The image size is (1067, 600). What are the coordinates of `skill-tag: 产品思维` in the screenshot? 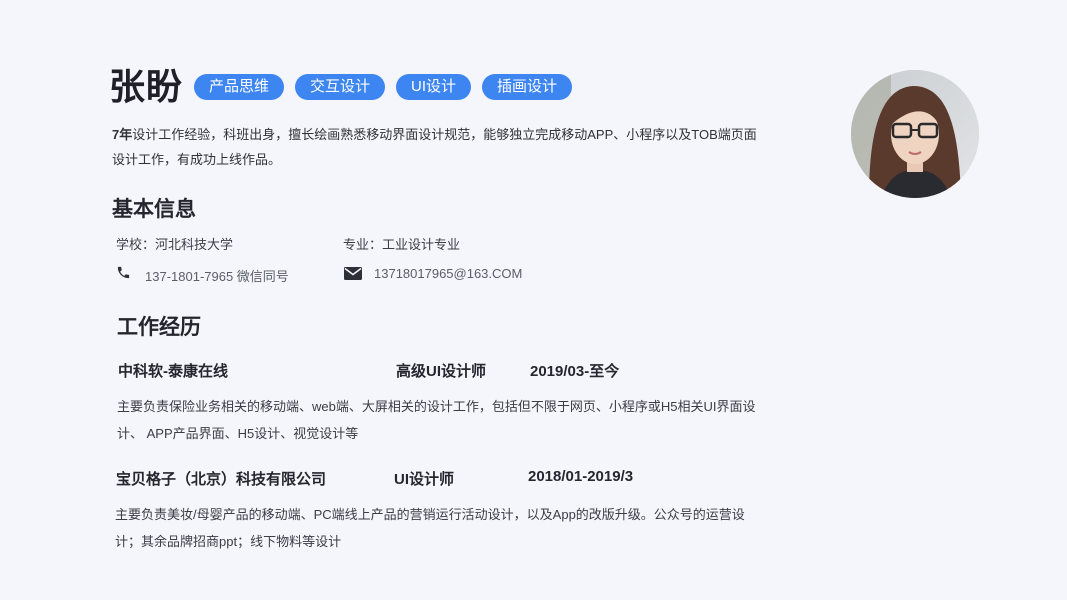 It's located at (239, 87).